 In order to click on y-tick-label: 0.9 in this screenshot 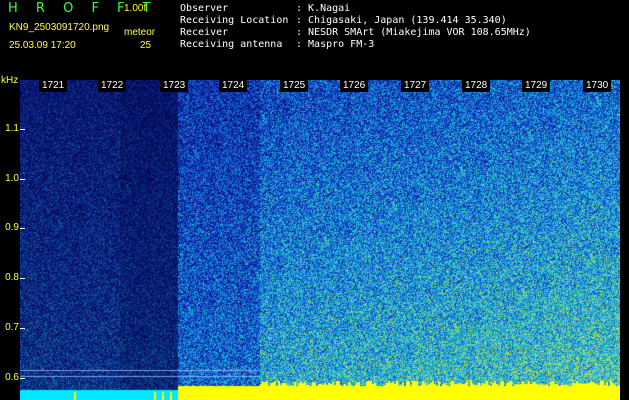, I will do `click(12, 227)`.